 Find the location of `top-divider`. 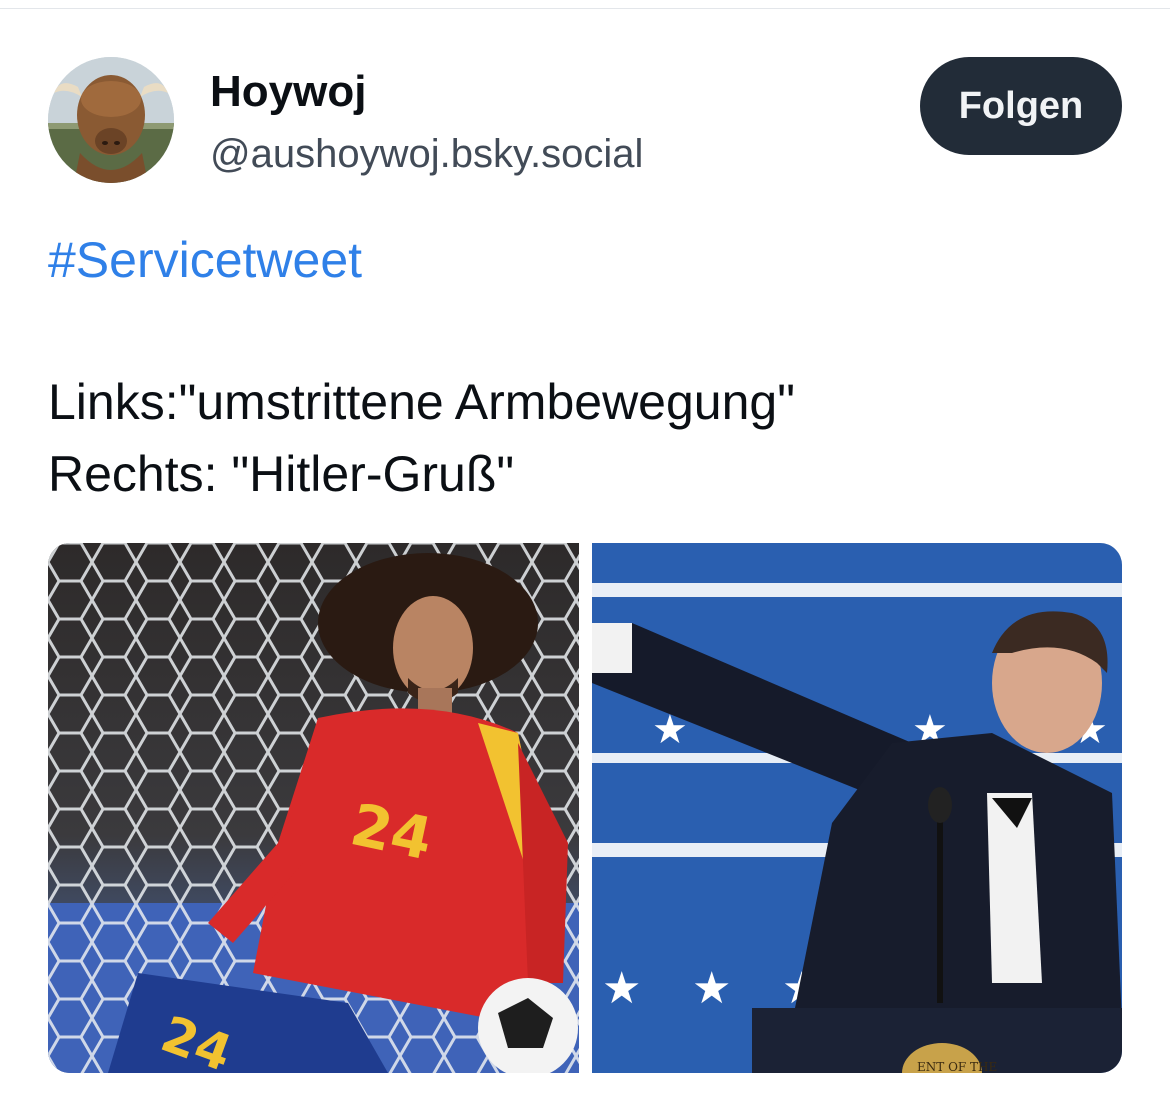

top-divider is located at coordinates (585, 8).